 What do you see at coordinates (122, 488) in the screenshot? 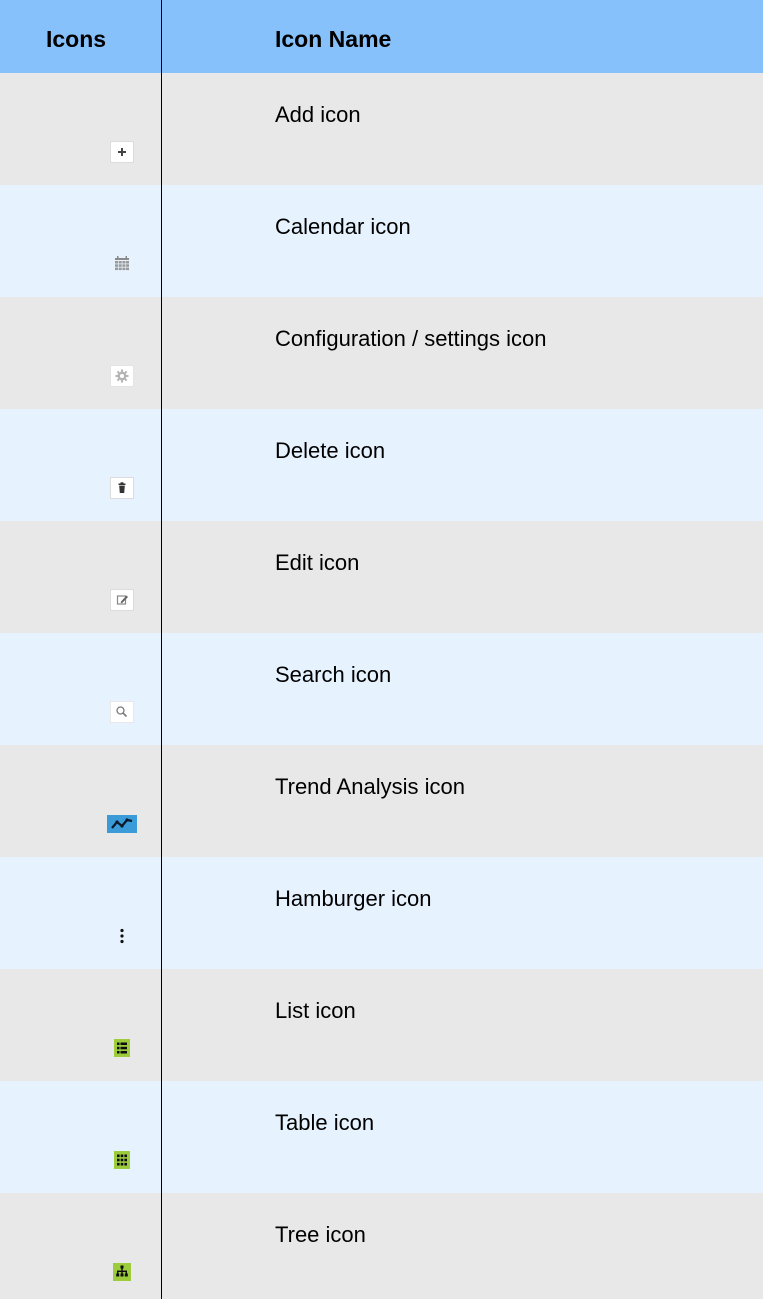
I see `trash-icon` at bounding box center [122, 488].